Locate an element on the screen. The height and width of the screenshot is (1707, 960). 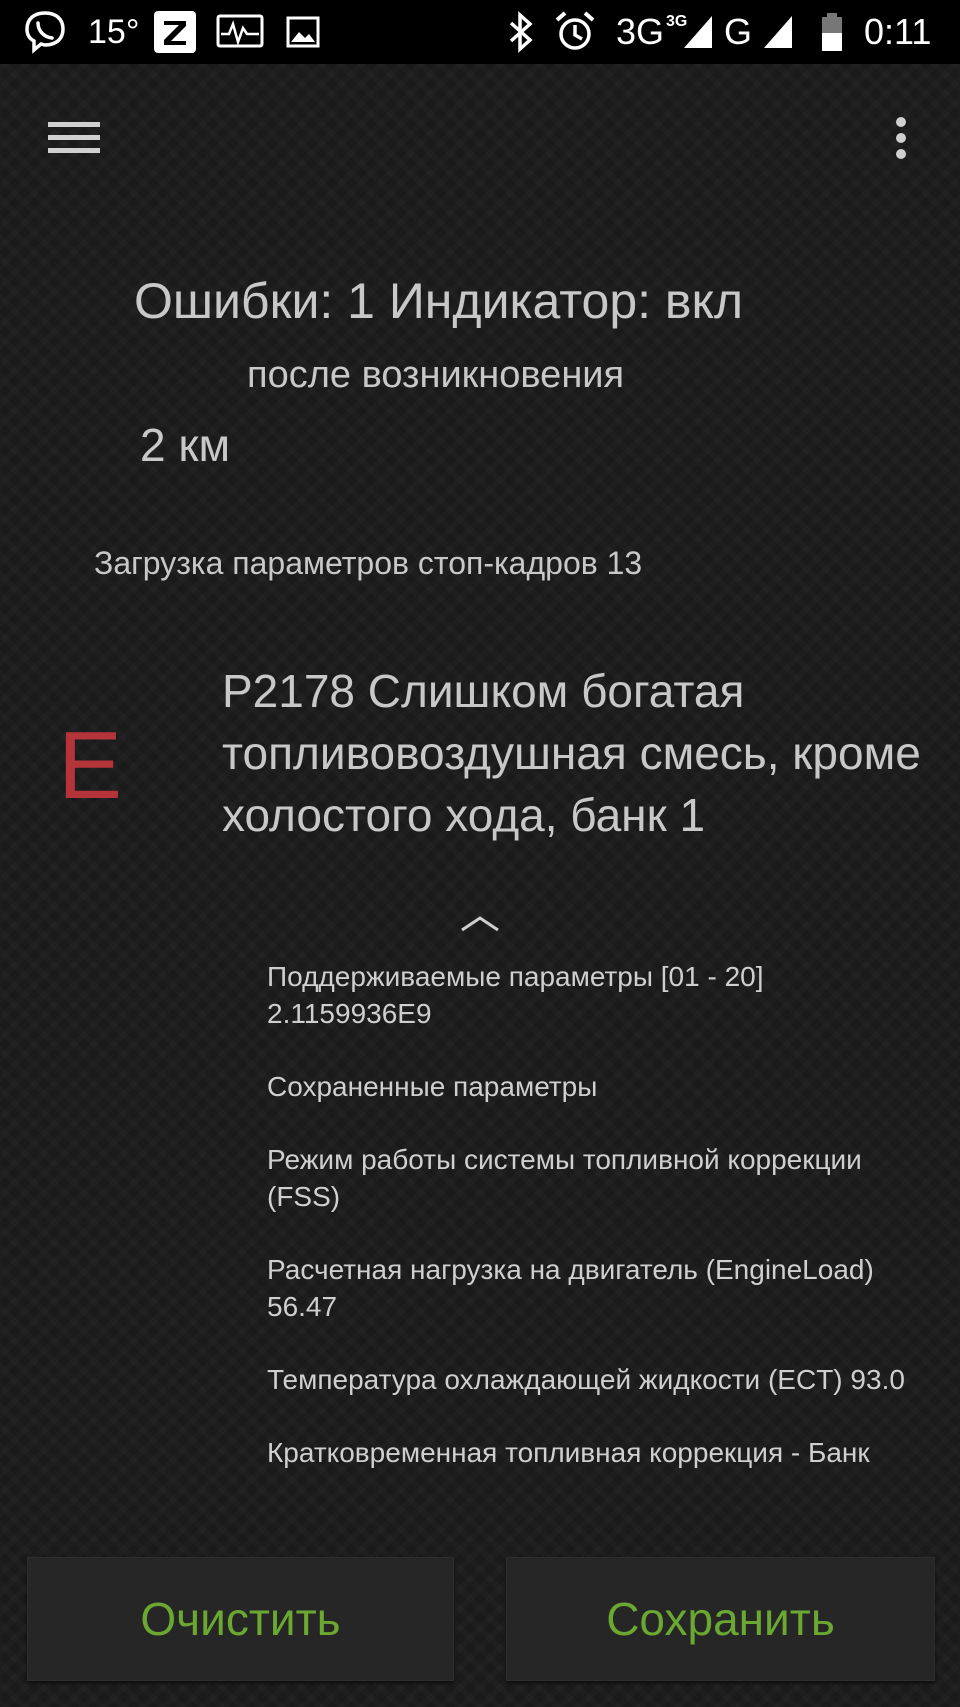
save-button: Сохранить is located at coordinates (720, 1619).